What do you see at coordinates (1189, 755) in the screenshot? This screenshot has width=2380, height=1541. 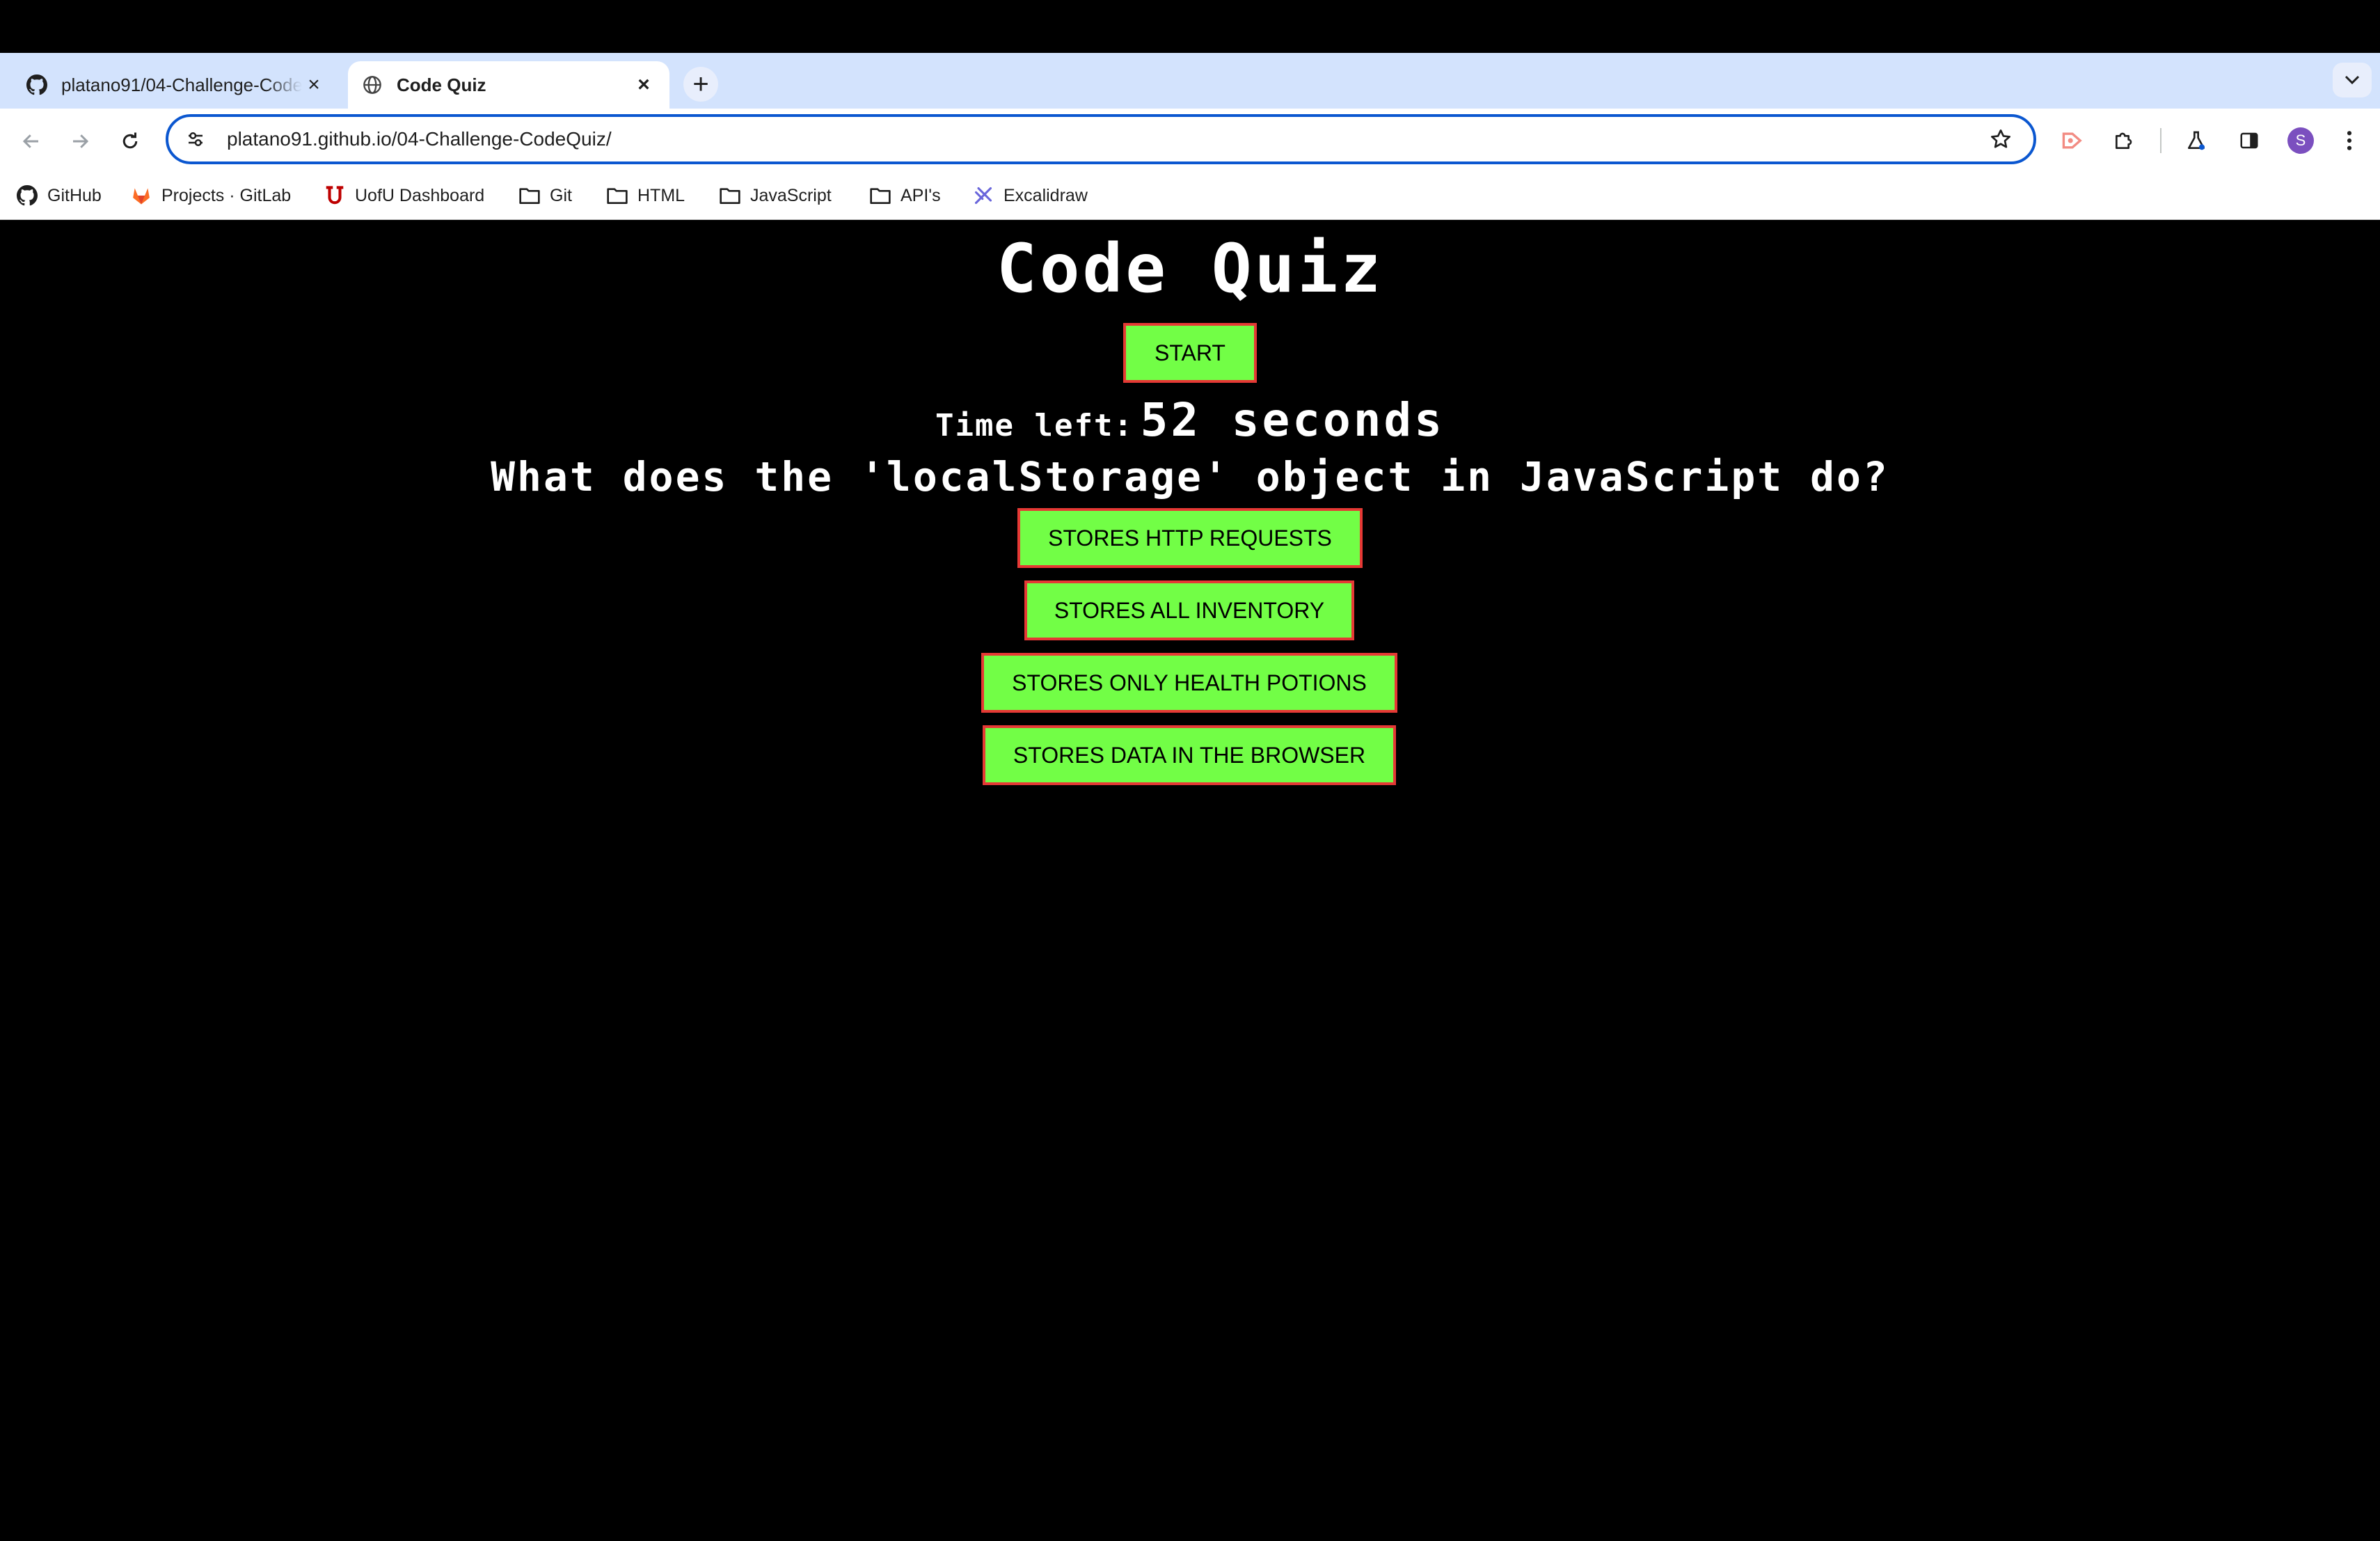 I see `answer-button-4: STORES DATA IN THE BROWSER` at bounding box center [1189, 755].